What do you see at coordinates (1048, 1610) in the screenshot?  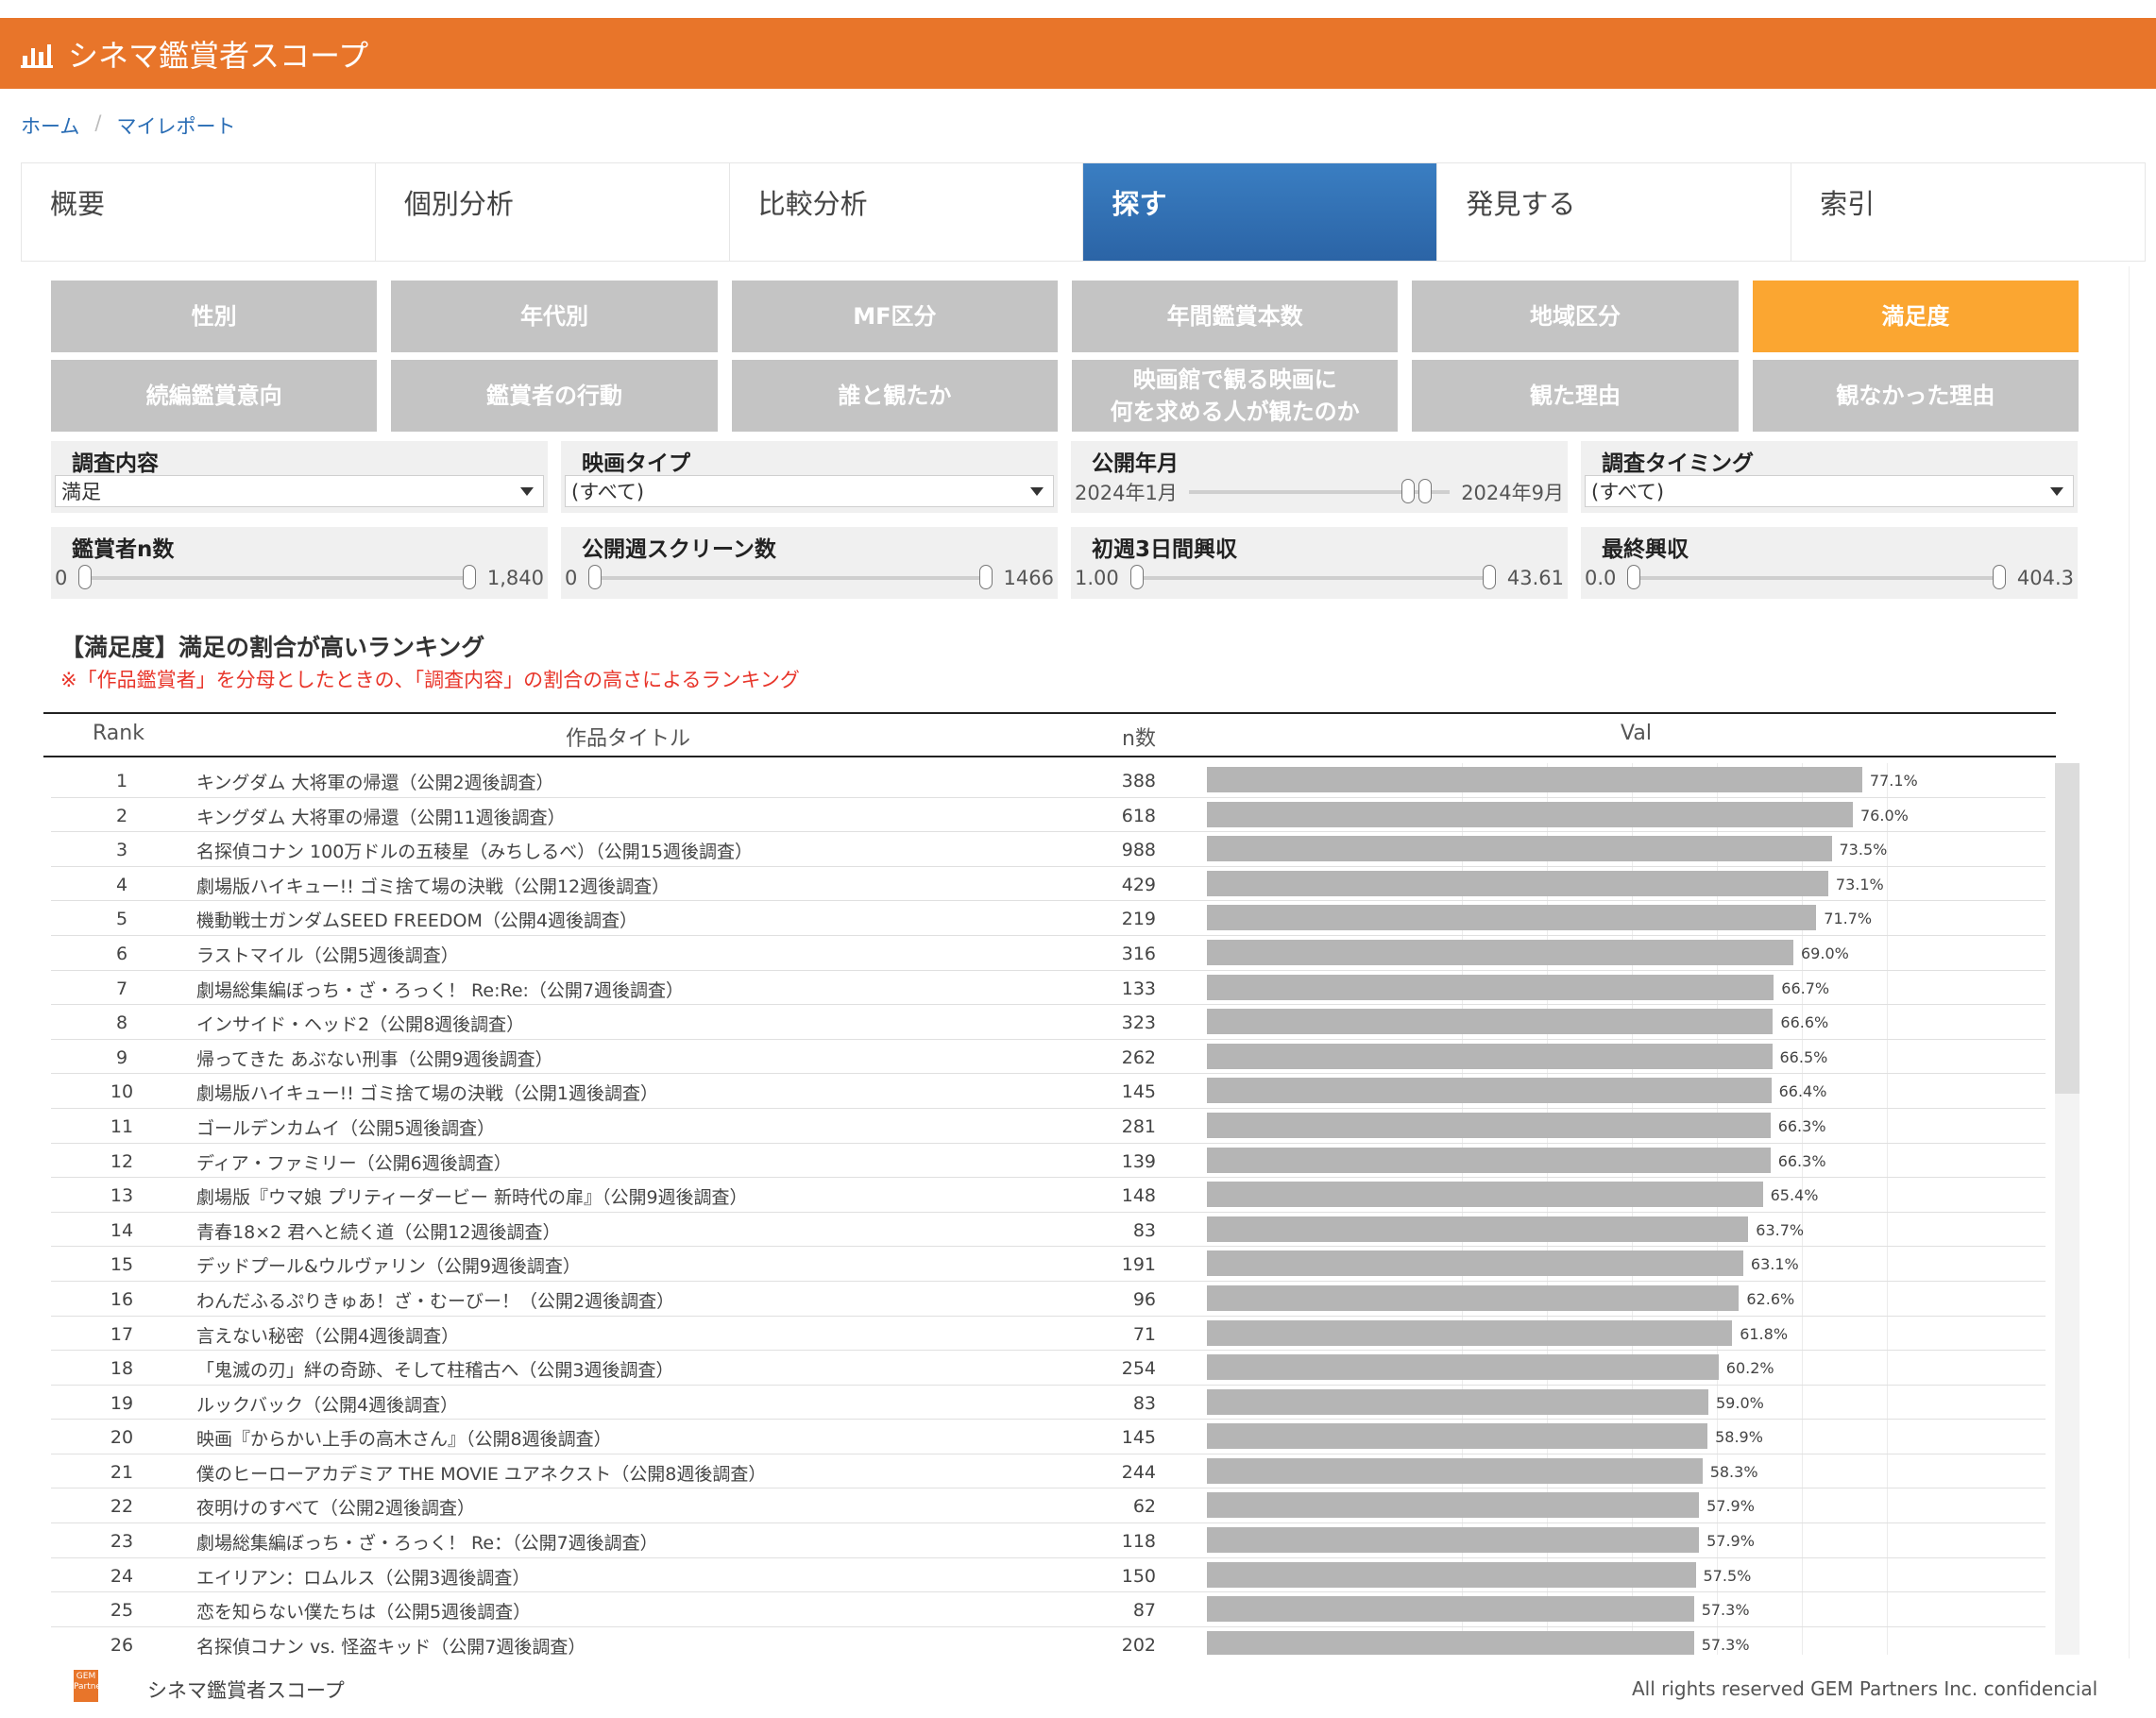 I see `table-row: 25 恋を知らない僕たちは（公開5週後調査） 87 57.3%` at bounding box center [1048, 1610].